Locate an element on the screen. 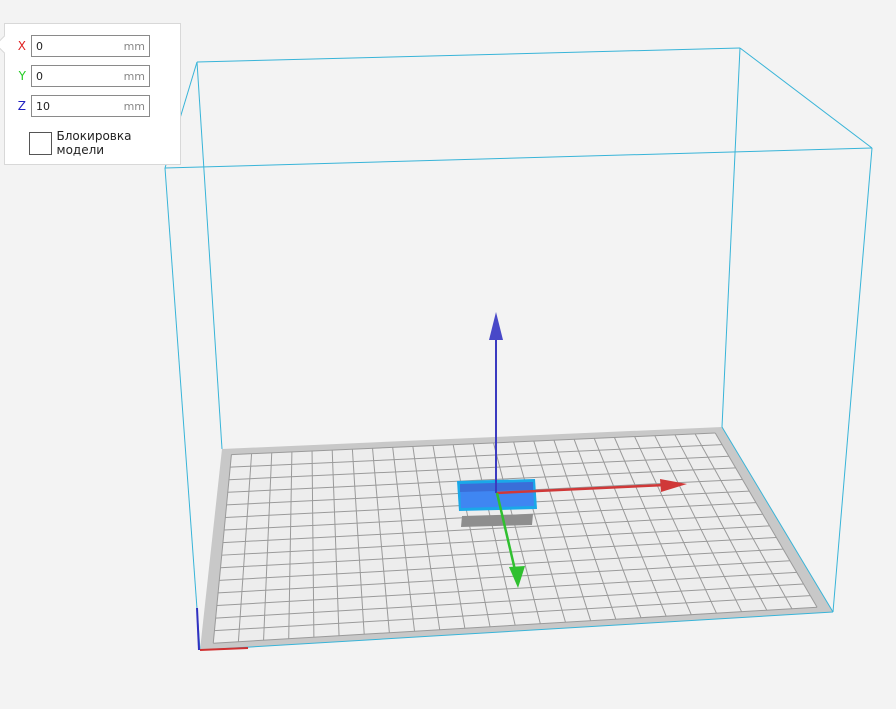 The image size is (896, 709). lock-model-checkbox is located at coordinates (40, 143).